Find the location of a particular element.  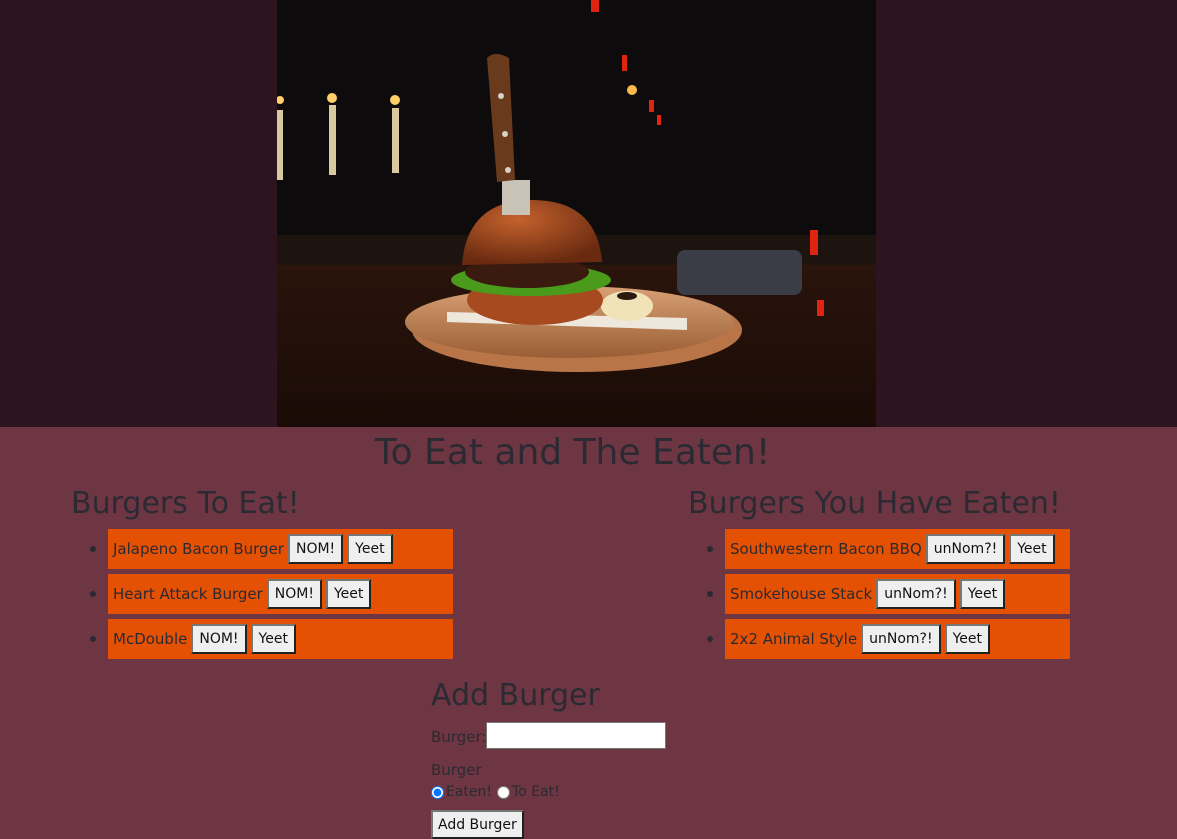

to-eat-heading: Burgers To Eat! is located at coordinates (185, 503).